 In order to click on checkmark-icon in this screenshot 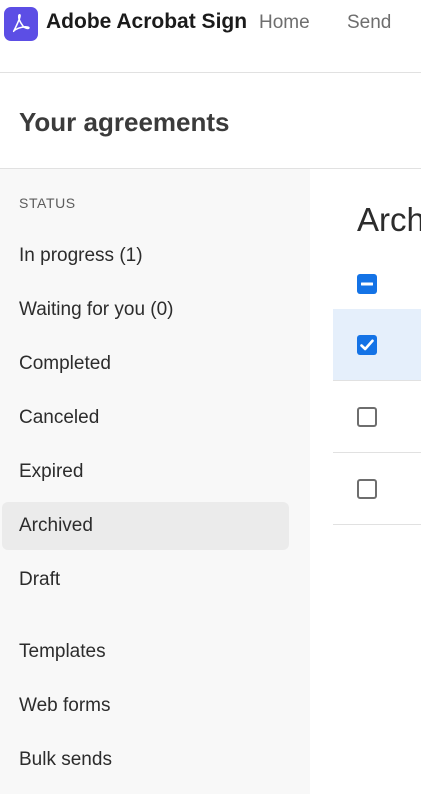, I will do `click(367, 345)`.